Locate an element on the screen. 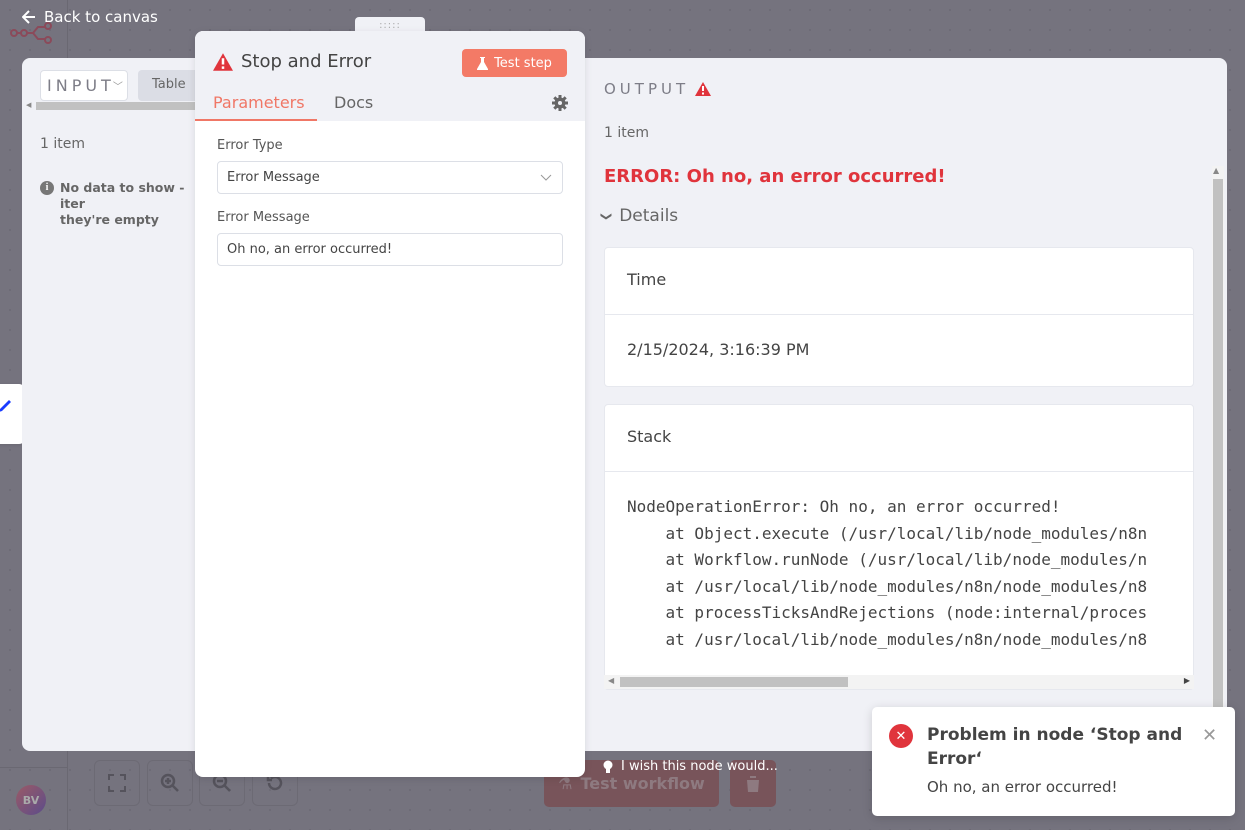 The height and width of the screenshot is (830, 1245). error-message-label: Error Message is located at coordinates (263, 217).